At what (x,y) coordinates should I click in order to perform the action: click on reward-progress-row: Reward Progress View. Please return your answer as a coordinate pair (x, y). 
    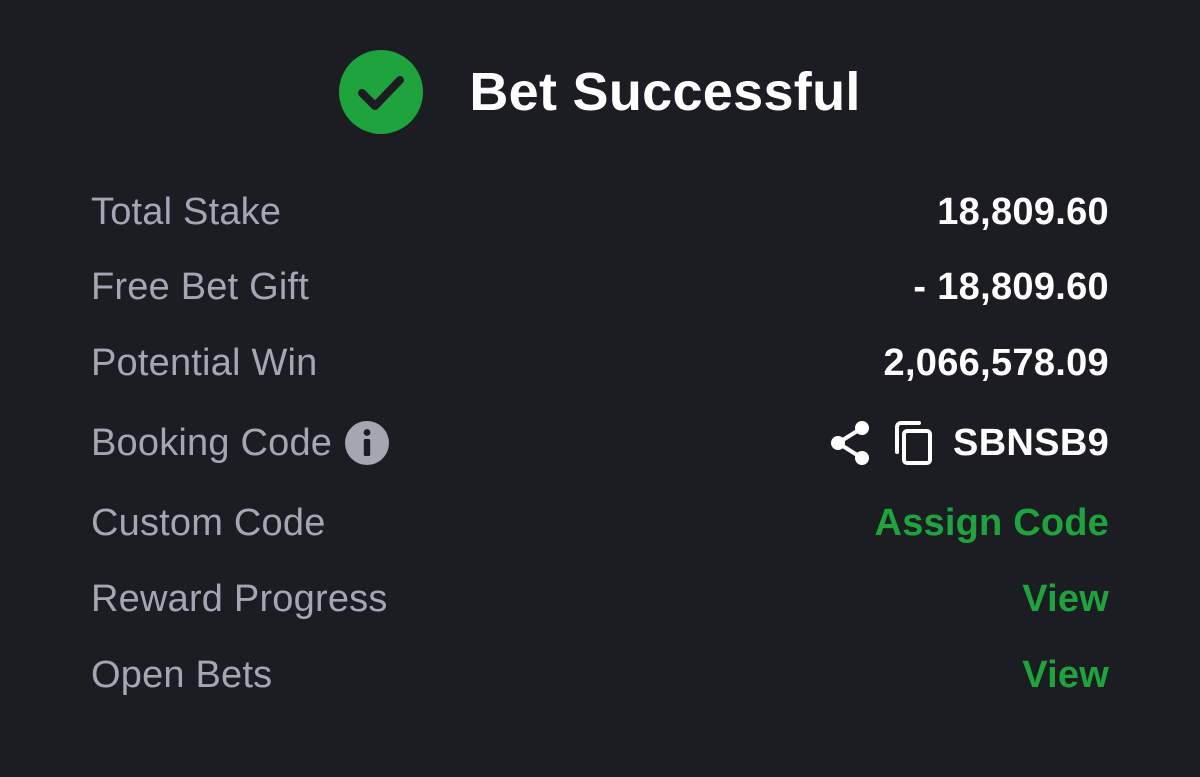
    Looking at the image, I should click on (600, 599).